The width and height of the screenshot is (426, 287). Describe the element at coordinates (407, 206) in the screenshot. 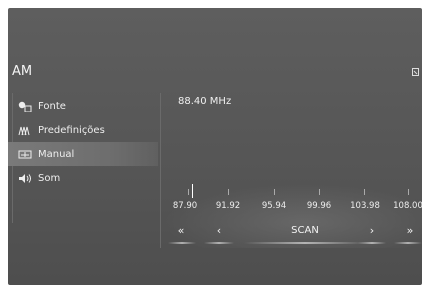

I see `scale-label: 108.00` at that location.